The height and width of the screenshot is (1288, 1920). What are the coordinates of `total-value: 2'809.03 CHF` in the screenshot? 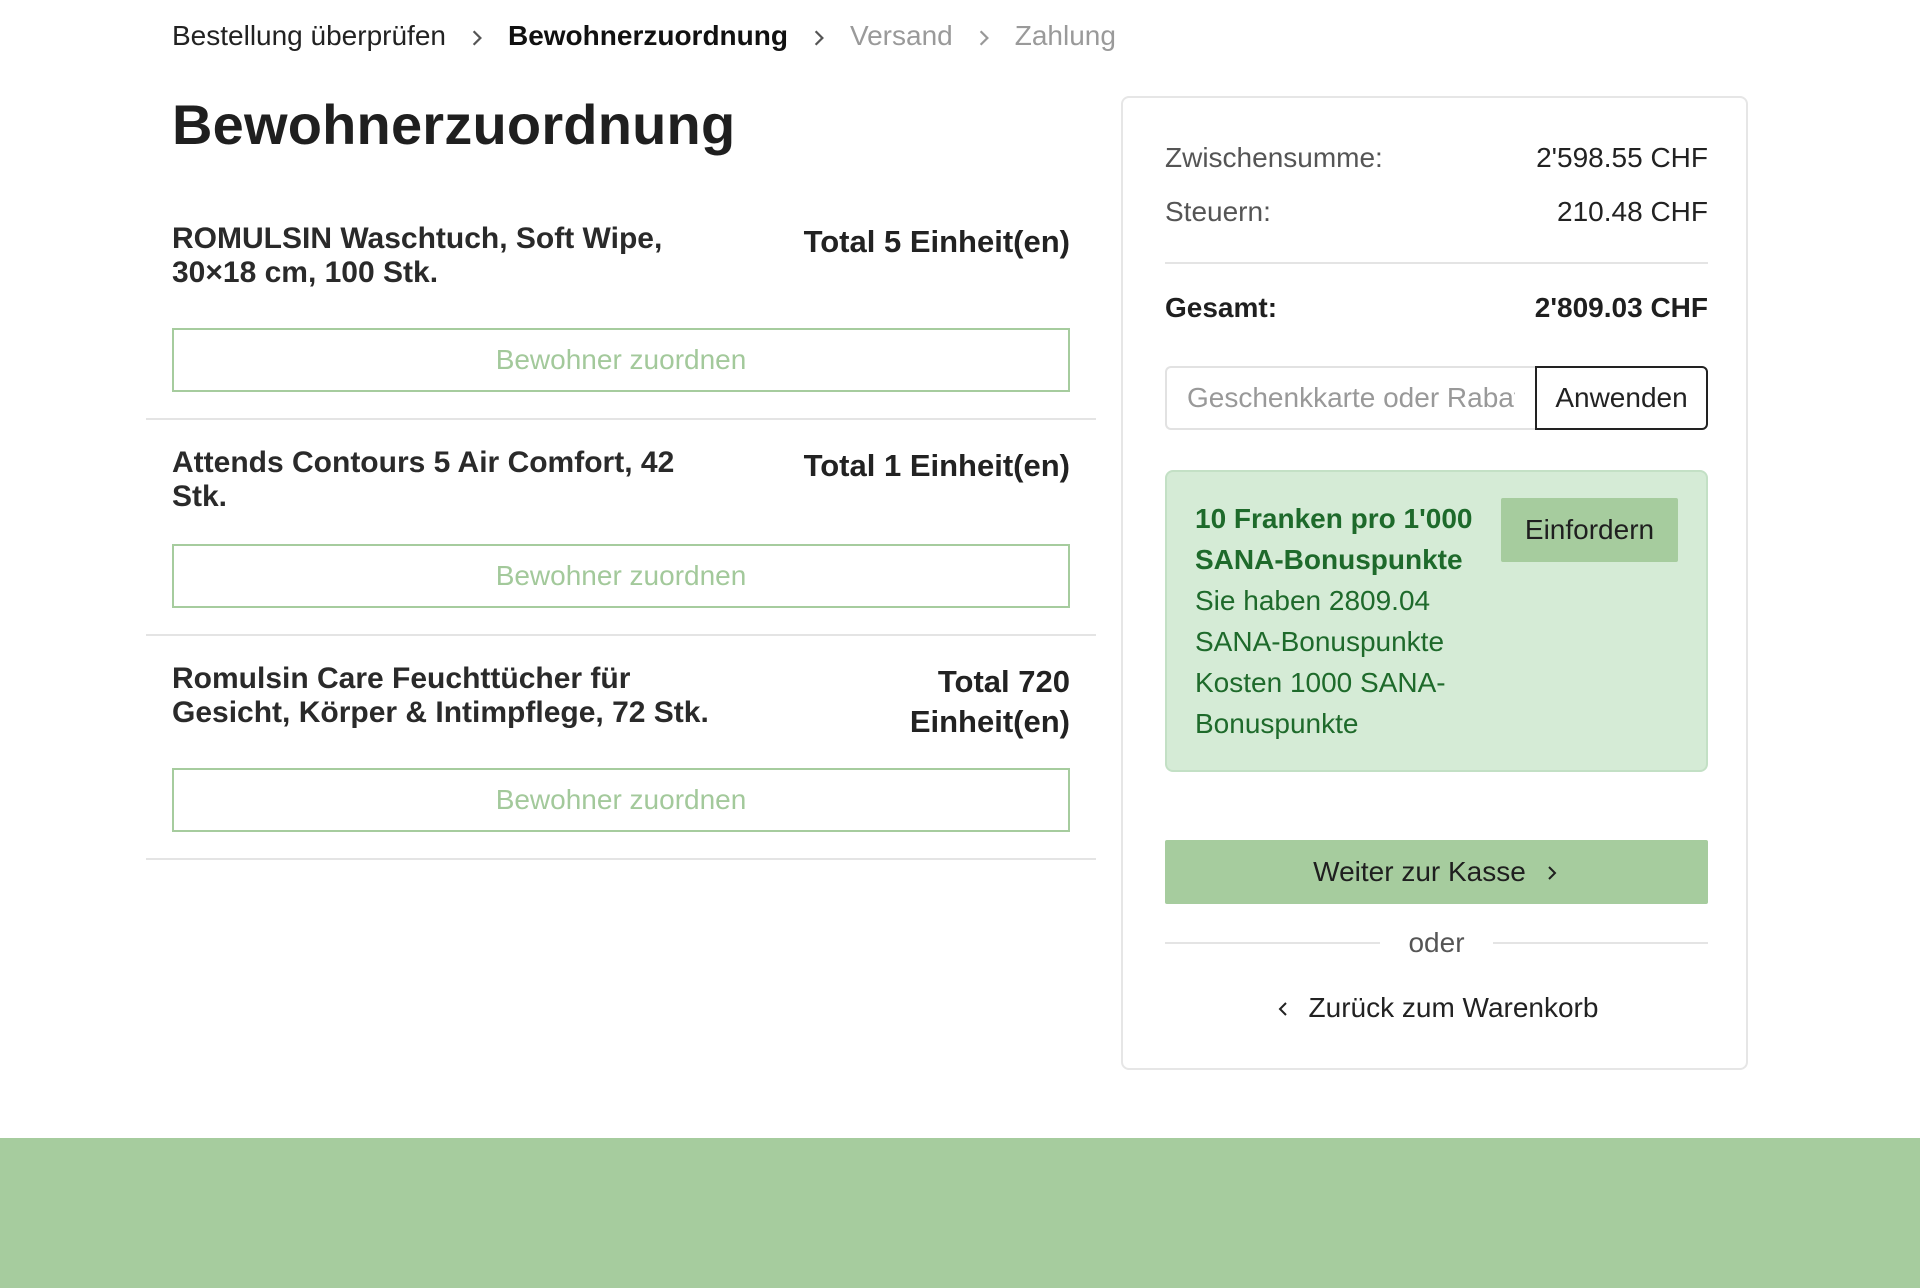 It's located at (1621, 307).